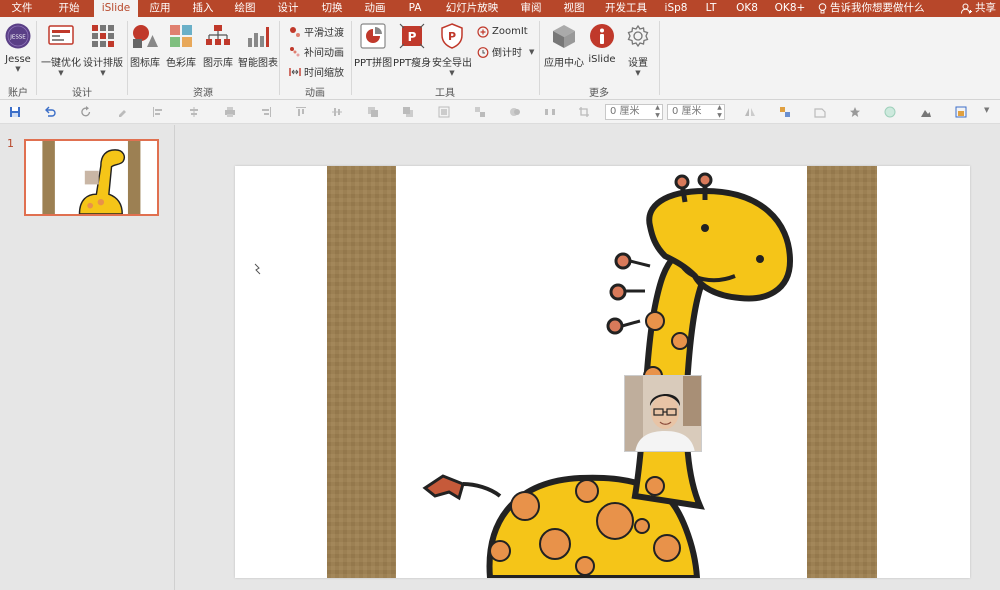 The width and height of the screenshot is (1000, 590). Describe the element at coordinates (564, 63) in the screenshot. I see `app-center-label: 应用中心` at that location.